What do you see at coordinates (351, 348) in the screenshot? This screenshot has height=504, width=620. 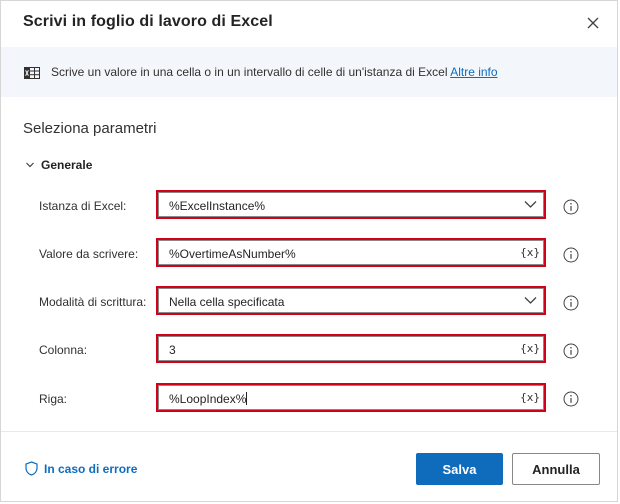 I see `column-input: 3 {x}` at bounding box center [351, 348].